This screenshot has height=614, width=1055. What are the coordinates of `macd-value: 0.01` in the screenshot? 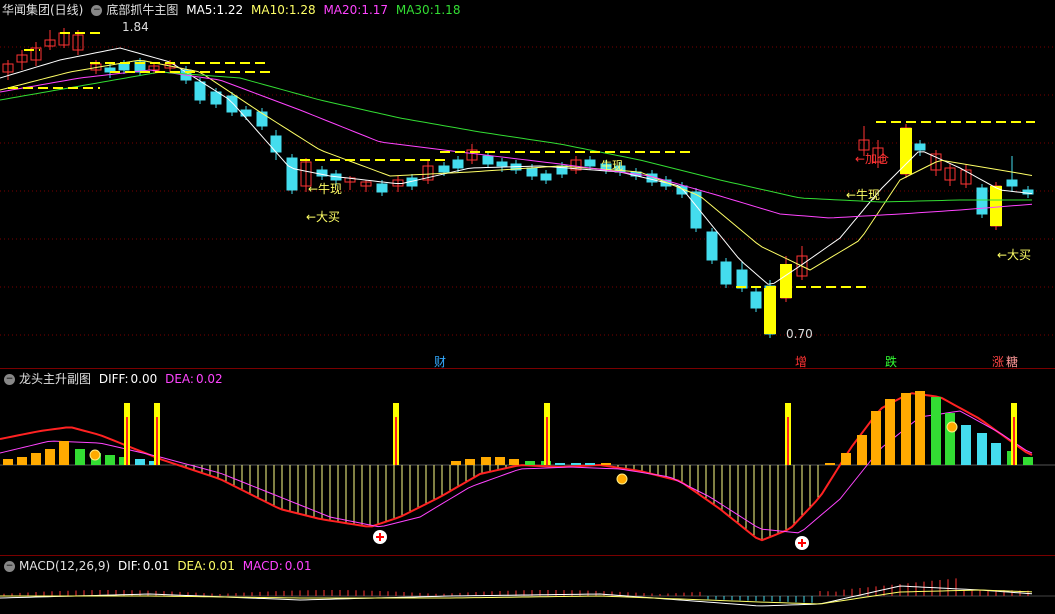 It's located at (298, 566).